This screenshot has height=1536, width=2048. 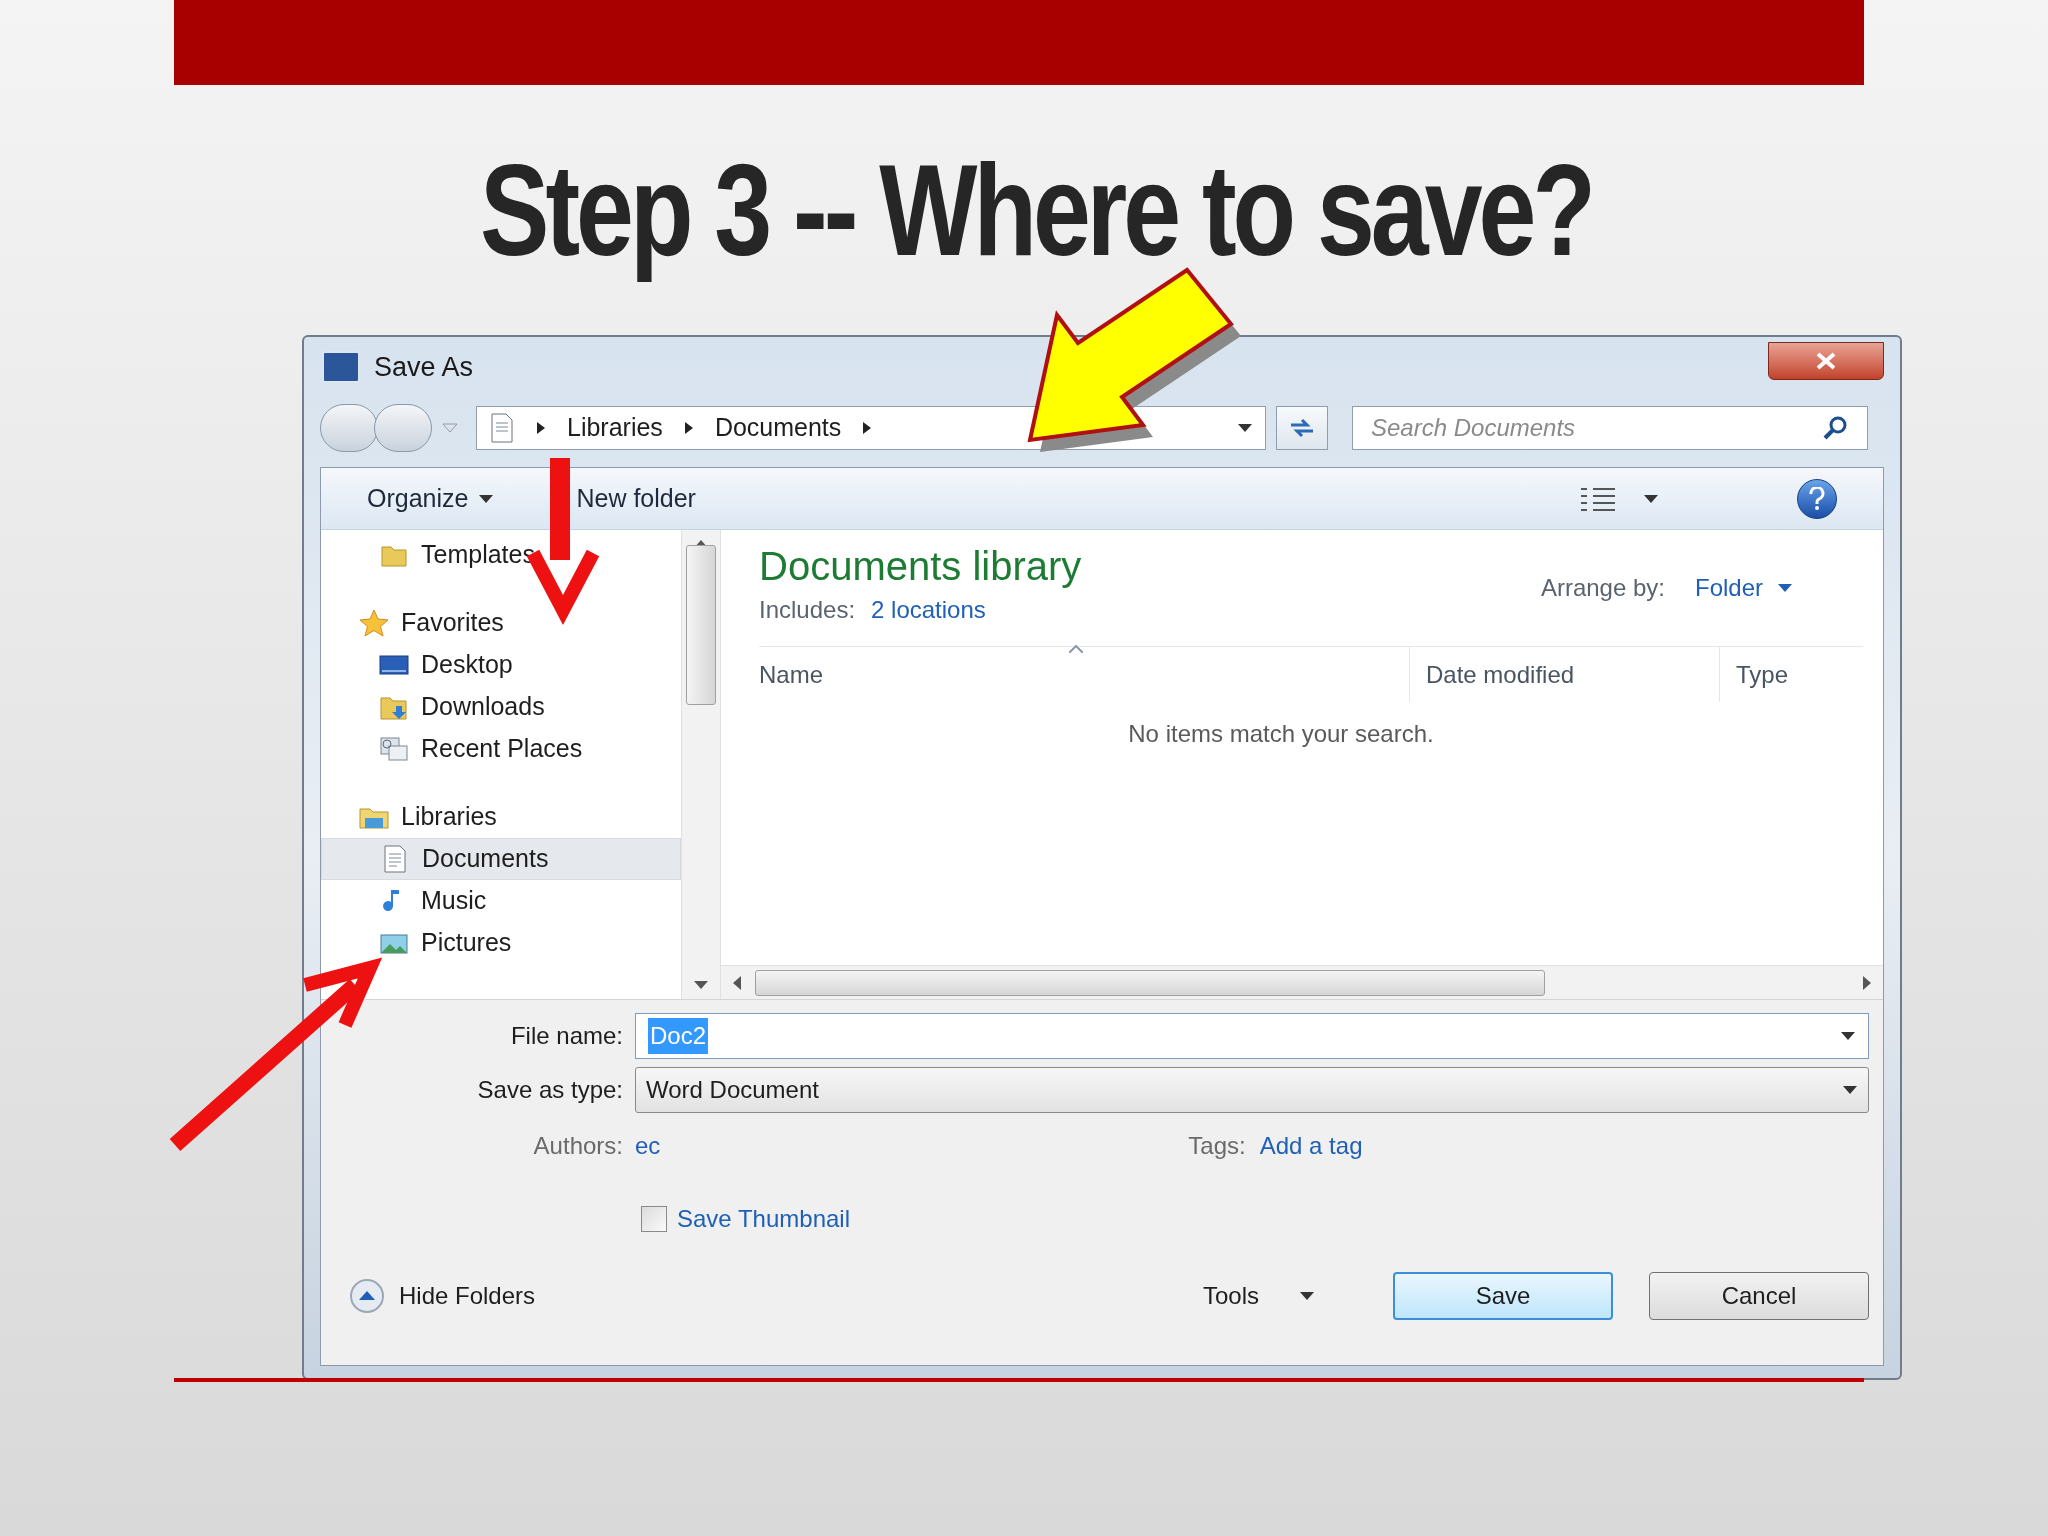 I want to click on library-title: Documents library, so click(x=920, y=566).